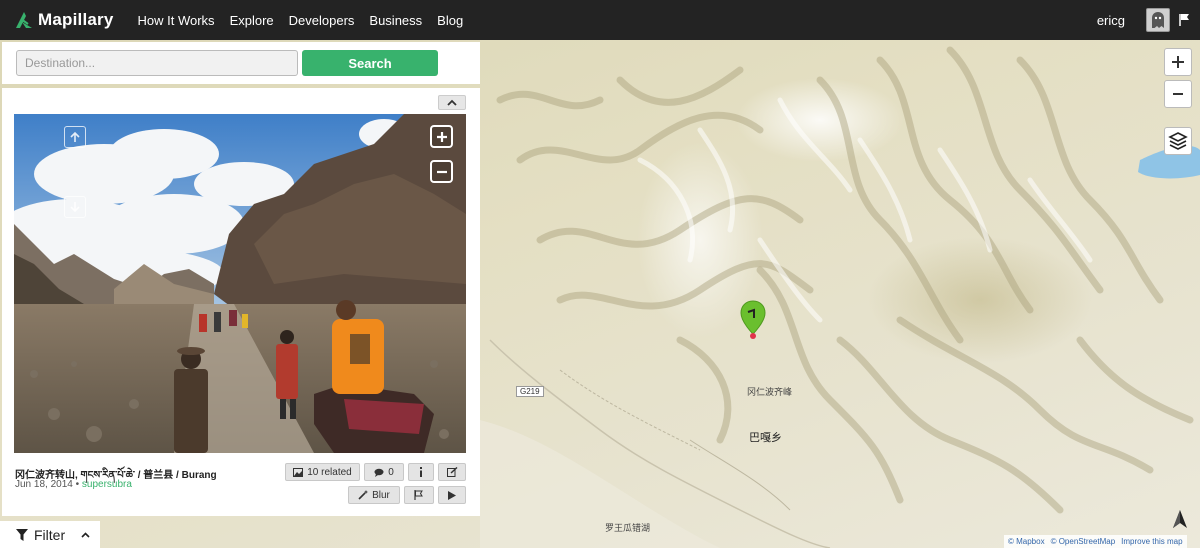  I want to click on blur-label: Blur, so click(381, 495).